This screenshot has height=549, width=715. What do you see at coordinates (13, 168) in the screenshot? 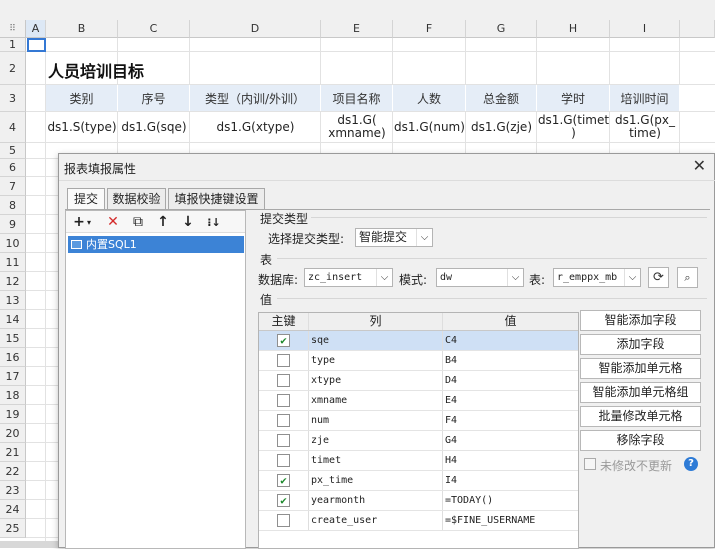
I see `row-header-6: 6` at bounding box center [13, 168].